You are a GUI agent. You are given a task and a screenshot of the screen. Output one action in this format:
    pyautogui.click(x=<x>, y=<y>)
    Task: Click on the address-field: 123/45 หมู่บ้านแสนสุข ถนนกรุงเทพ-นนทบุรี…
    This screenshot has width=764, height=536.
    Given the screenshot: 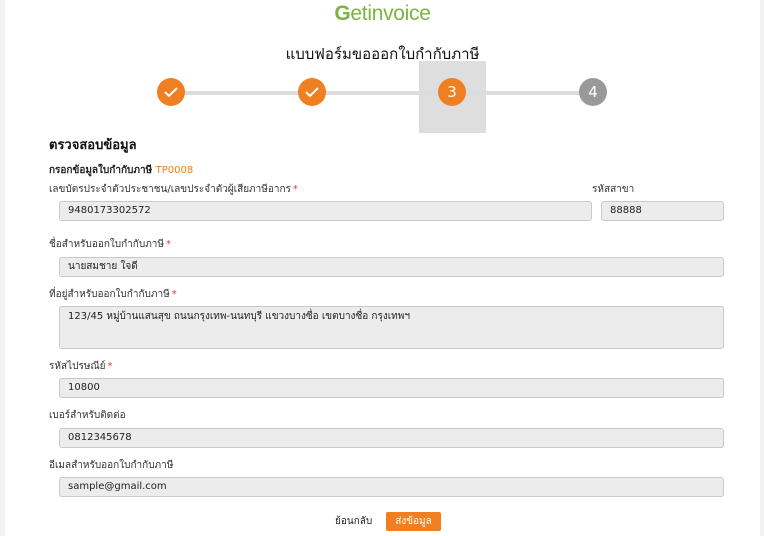 What is the action you would take?
    pyautogui.click(x=391, y=327)
    